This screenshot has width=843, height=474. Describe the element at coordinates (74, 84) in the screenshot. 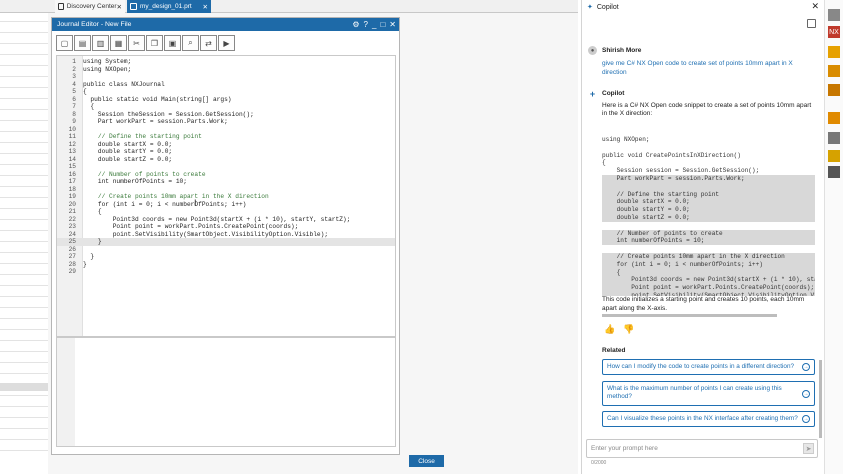

I see `line-number: 4` at that location.